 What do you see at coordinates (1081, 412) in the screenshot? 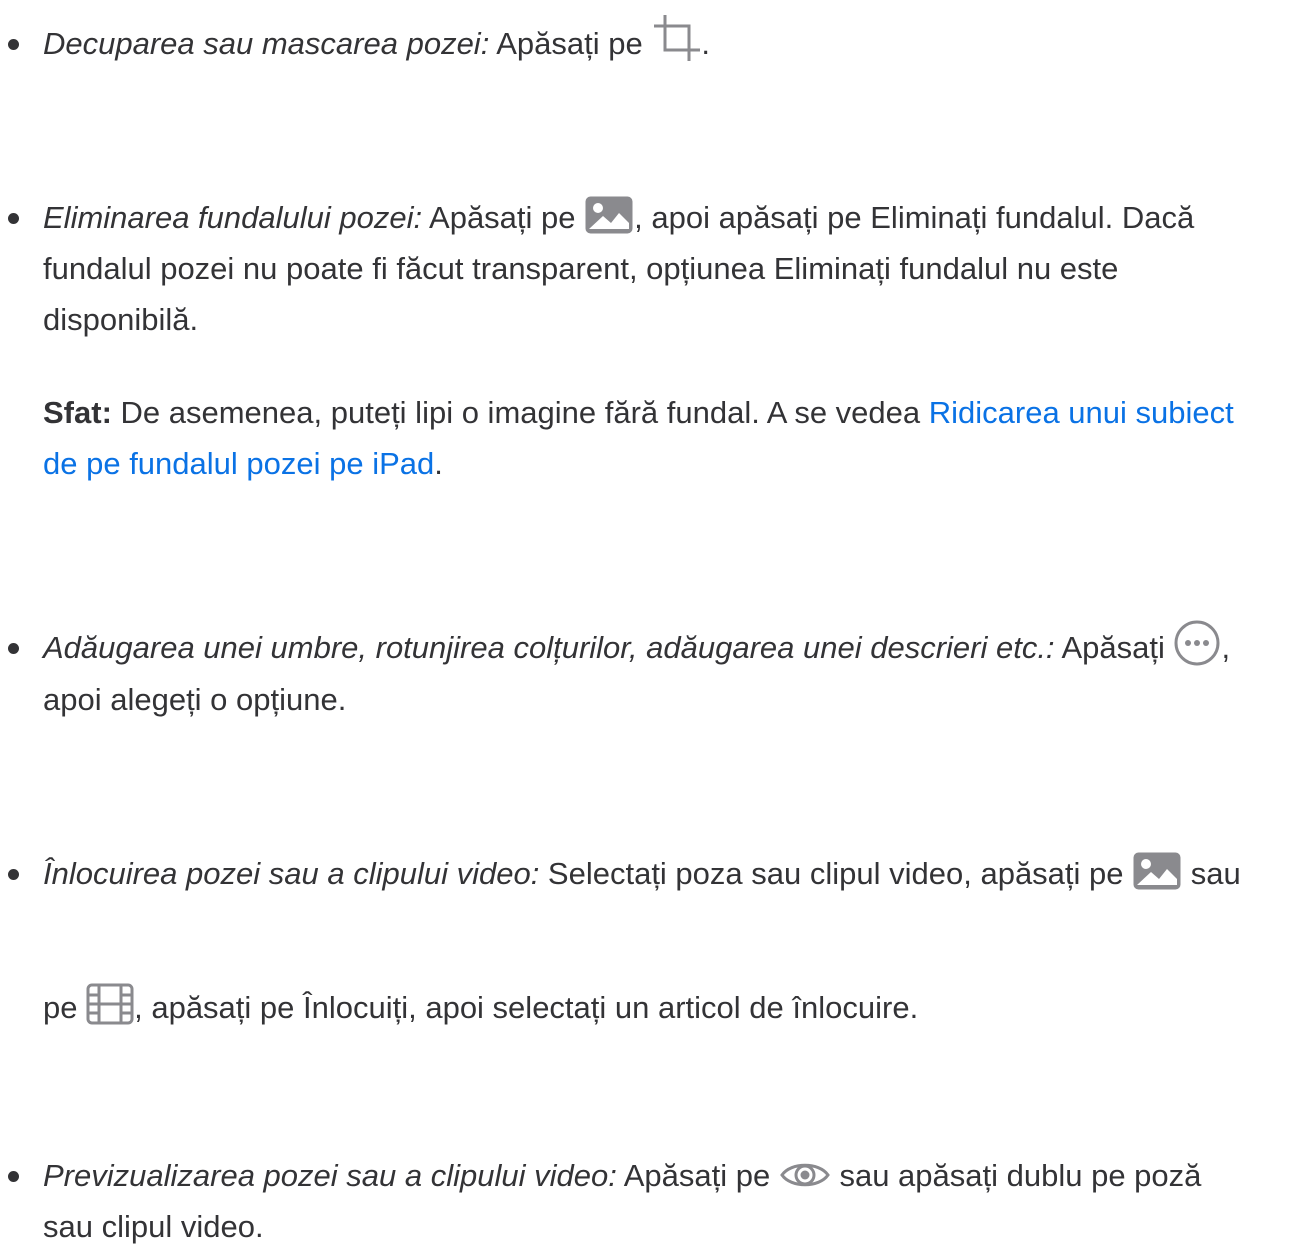
I see `tip-link: Ridicarea unui subiect` at bounding box center [1081, 412].